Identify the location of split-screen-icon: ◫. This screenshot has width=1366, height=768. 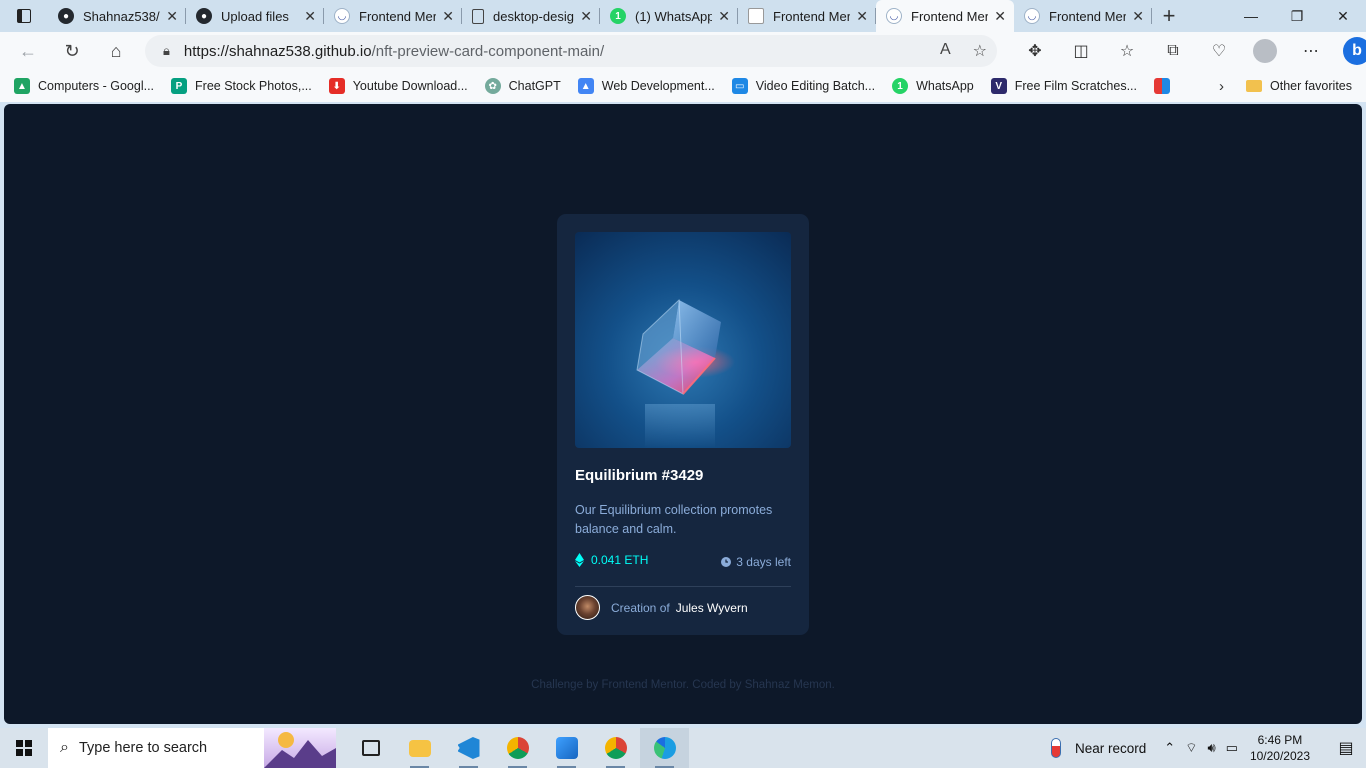
(1081, 51).